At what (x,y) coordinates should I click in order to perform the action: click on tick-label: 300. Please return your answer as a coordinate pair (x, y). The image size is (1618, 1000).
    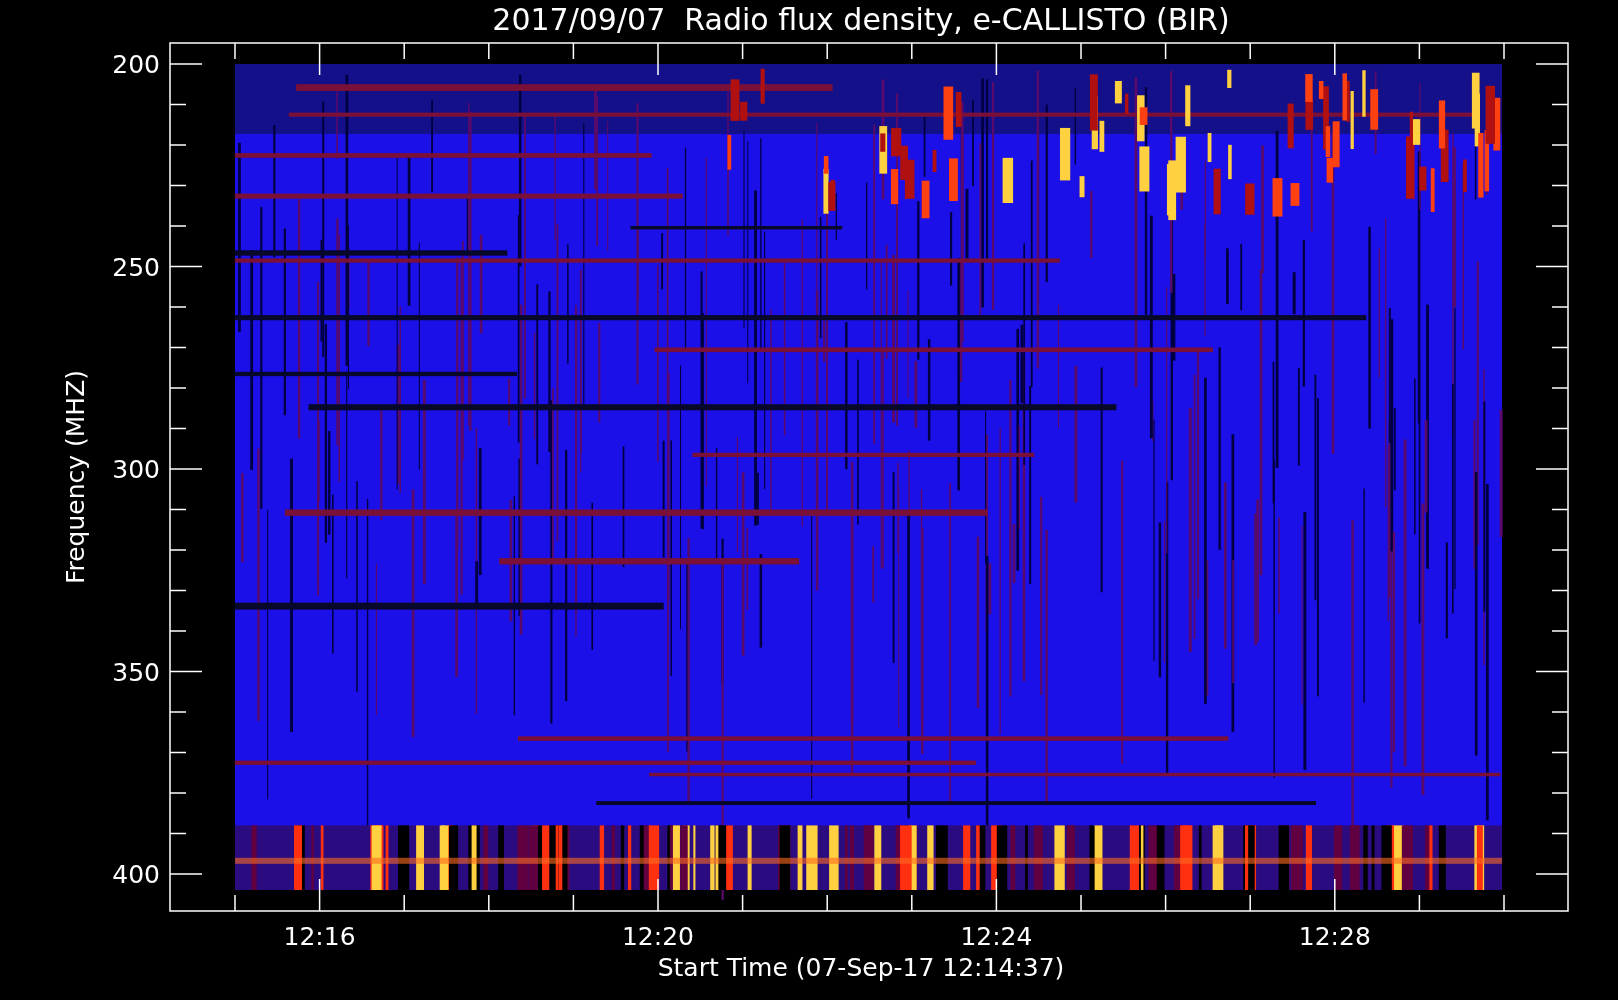
    Looking at the image, I should click on (136, 469).